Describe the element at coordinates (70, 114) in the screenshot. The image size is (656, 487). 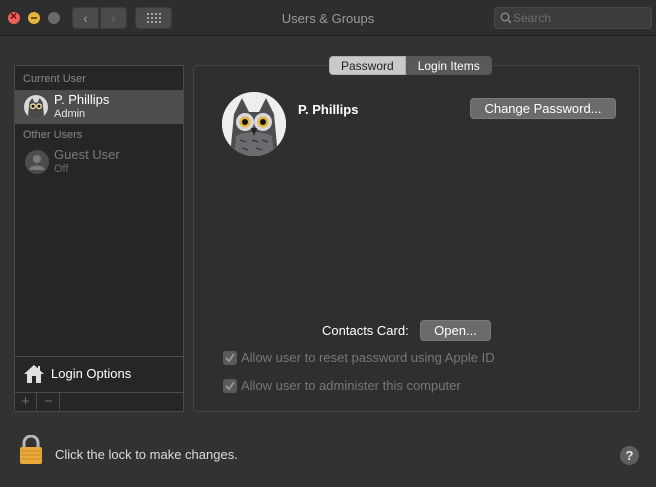
I see `current-user-role: Admin` at that location.